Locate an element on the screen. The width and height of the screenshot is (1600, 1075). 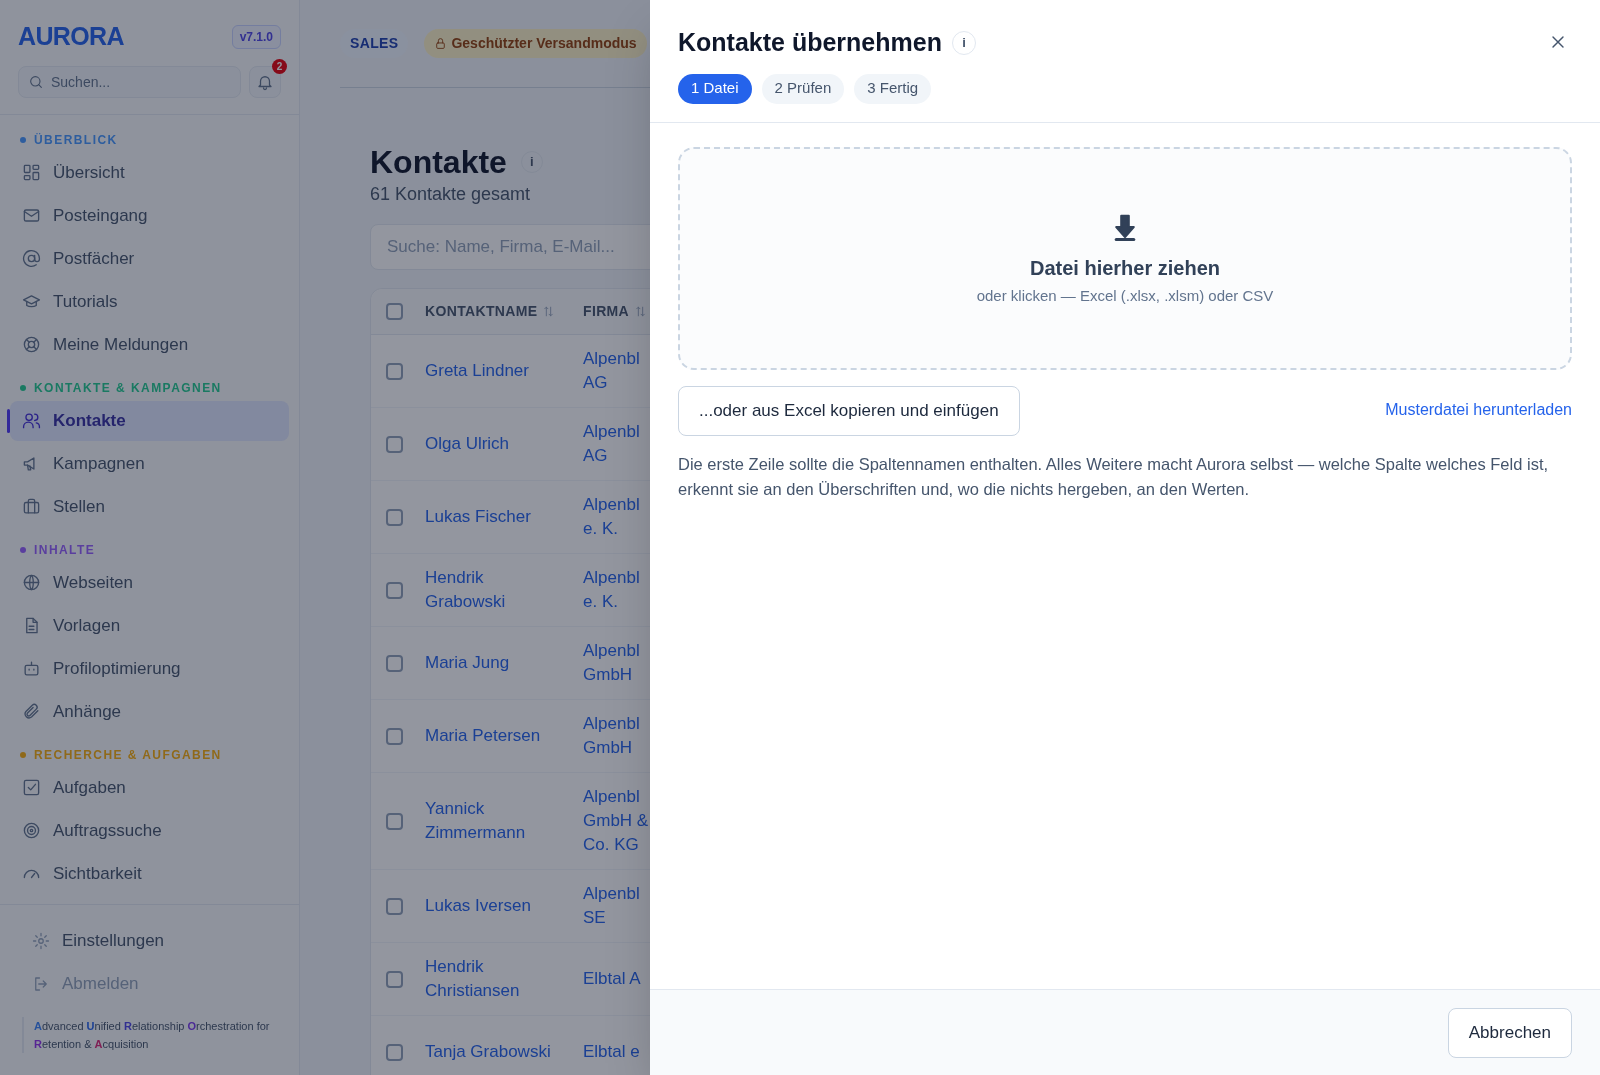
globe-icon is located at coordinates (31, 582).